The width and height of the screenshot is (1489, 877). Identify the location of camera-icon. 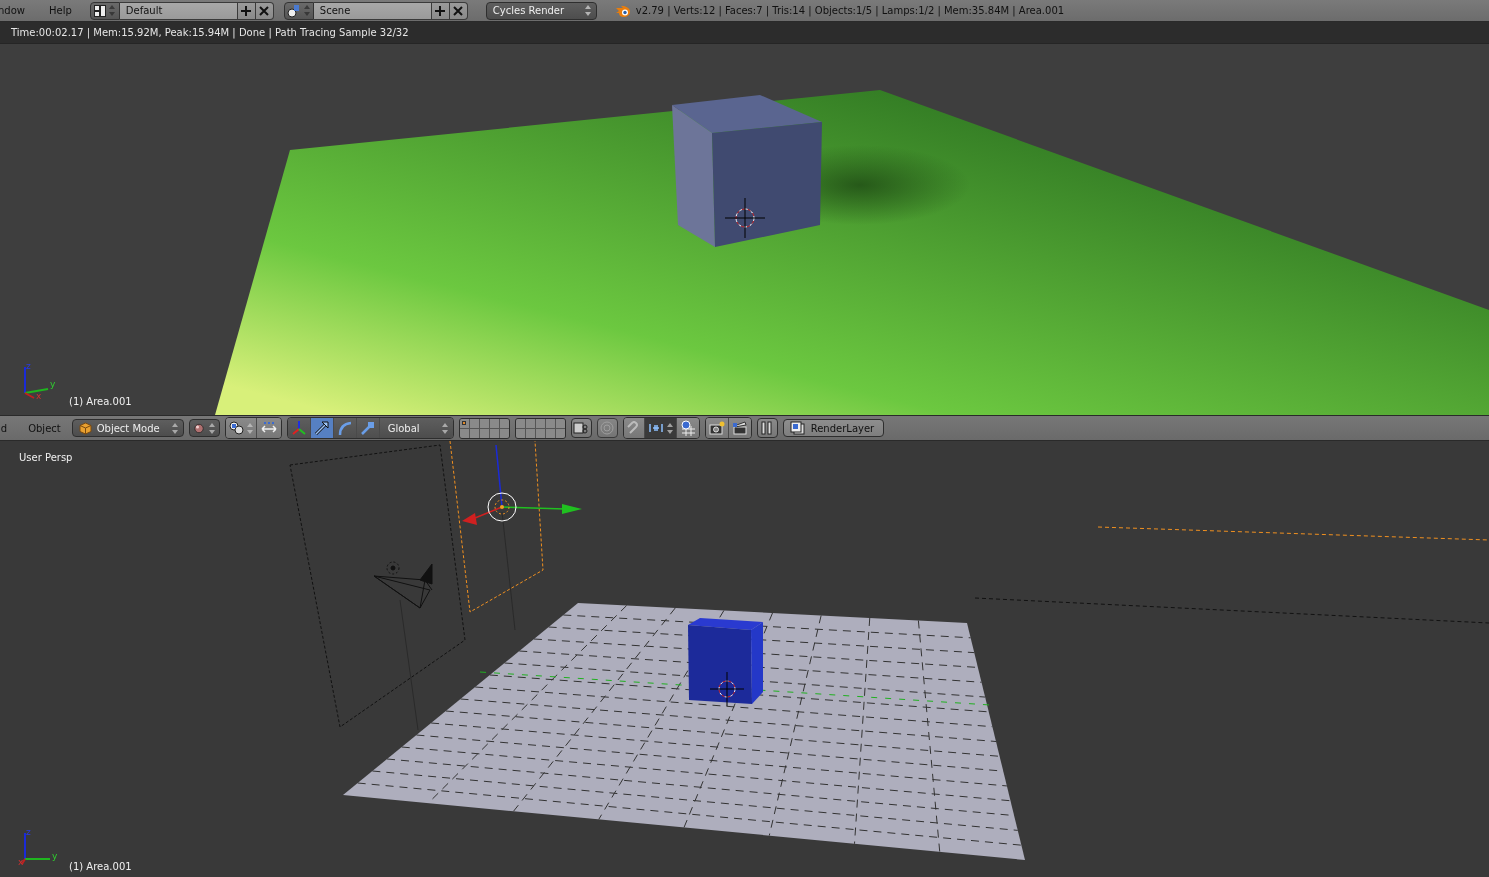
(716, 428).